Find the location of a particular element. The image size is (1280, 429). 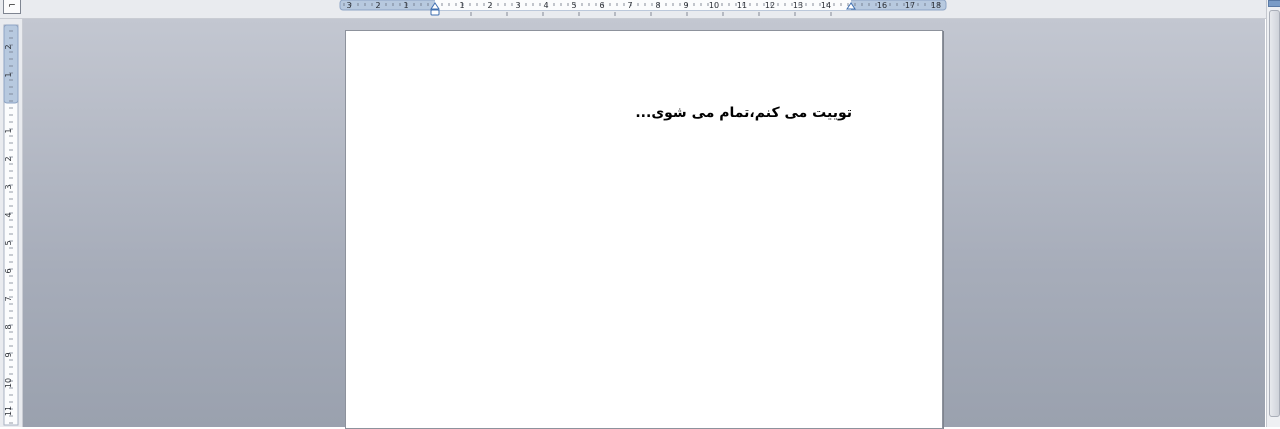

ruler-number-label: 11 is located at coordinates (742, 5).